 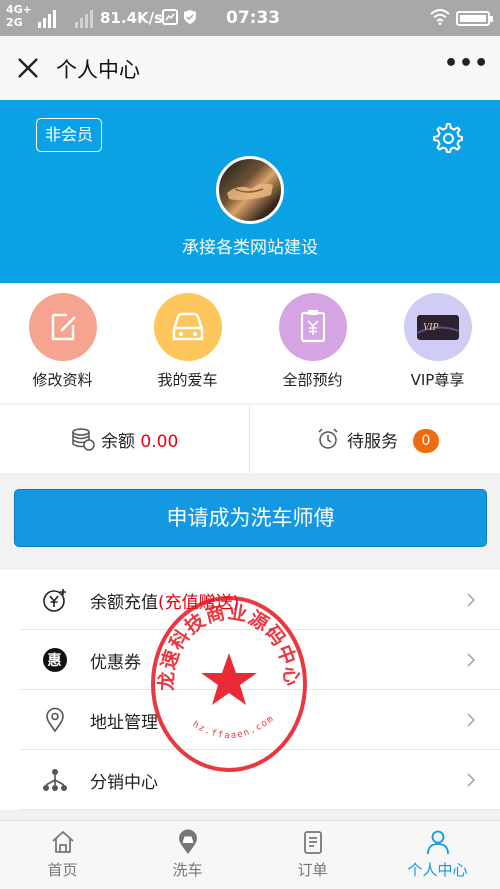 What do you see at coordinates (132, 18) in the screenshot?
I see `network-speed: 81.4K/s` at bounding box center [132, 18].